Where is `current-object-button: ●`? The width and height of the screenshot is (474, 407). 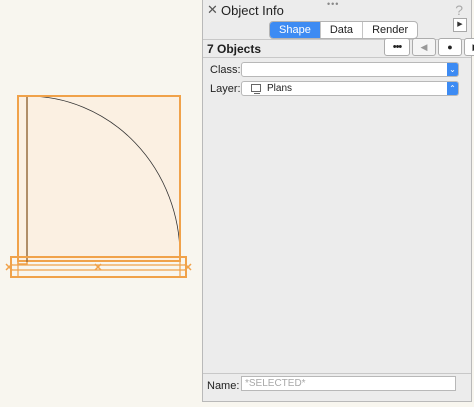
current-object-button: ● is located at coordinates (450, 47).